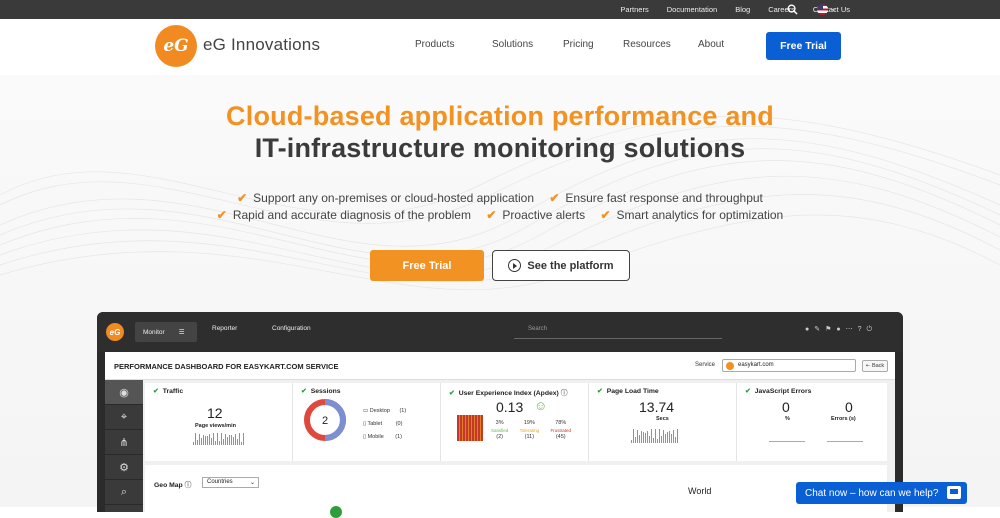 The height and width of the screenshot is (518, 1000). Describe the element at coordinates (657, 407) in the screenshot. I see `page-load-value: 13.74` at that location.